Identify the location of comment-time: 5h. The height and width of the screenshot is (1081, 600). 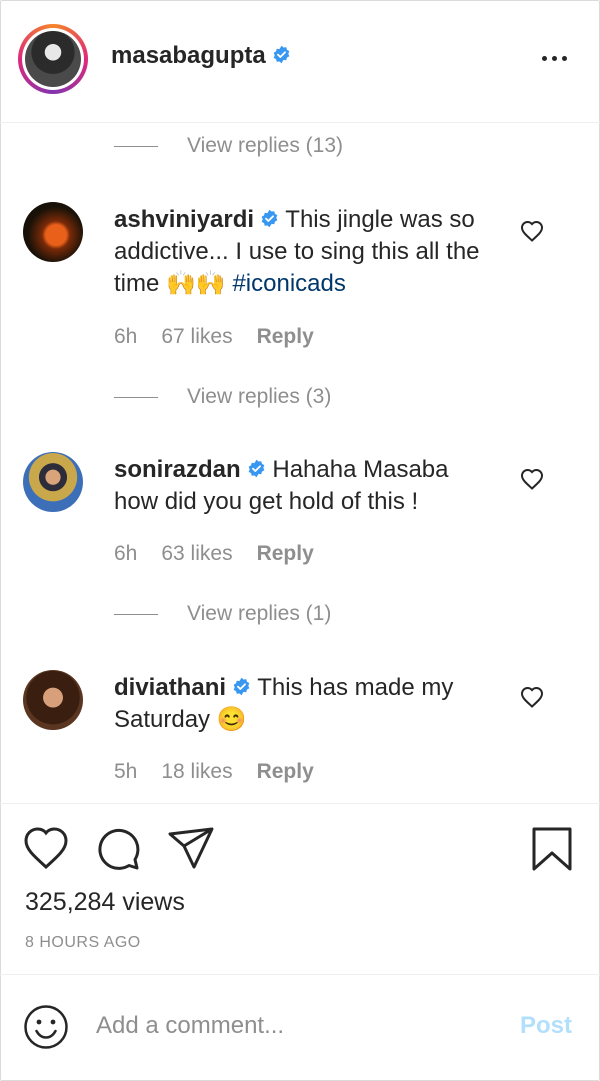
(125, 771).